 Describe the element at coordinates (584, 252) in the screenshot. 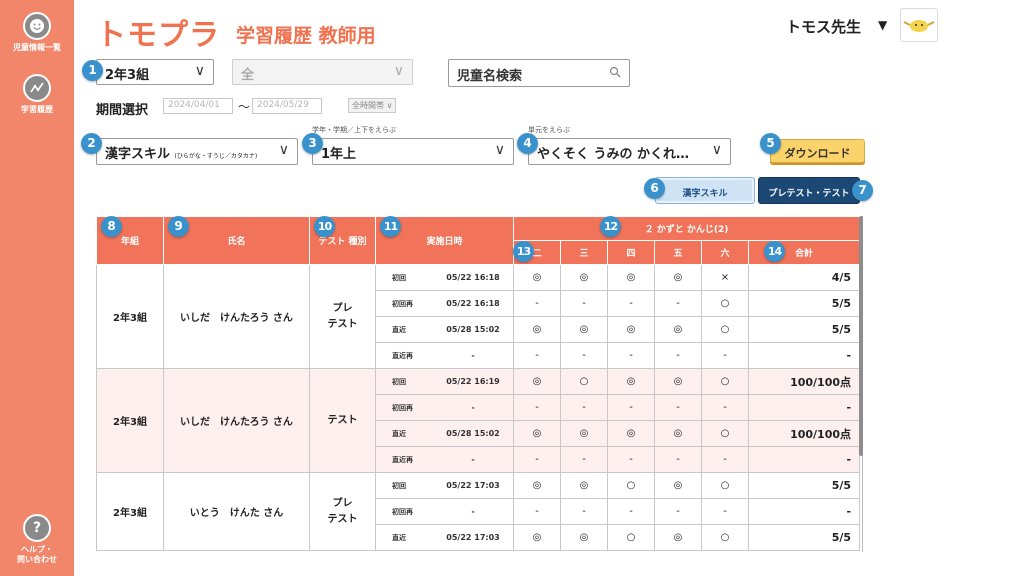

I see `header-col: 三` at that location.